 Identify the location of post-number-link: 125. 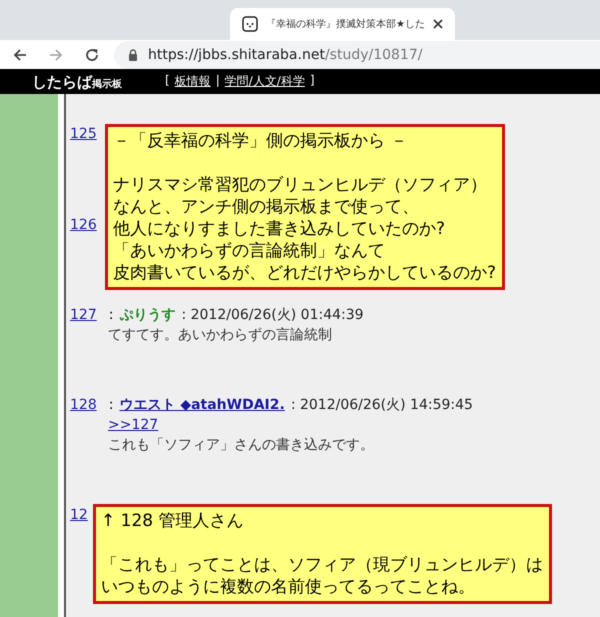
(83, 134).